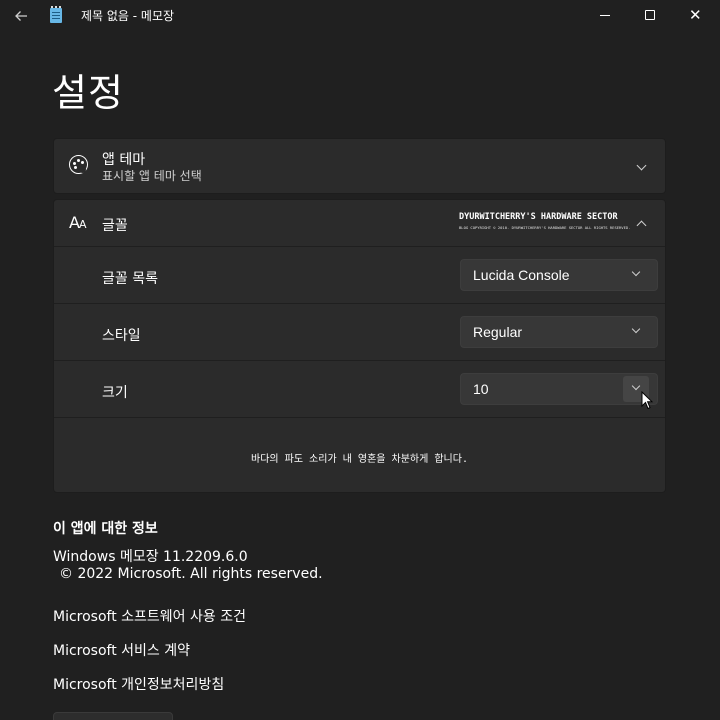 The image size is (720, 720). Describe the element at coordinates (359, 459) in the screenshot. I see `font-preview-text: 바다의 파도 소리가 내 영혼을 차분하게 합니다.` at that location.